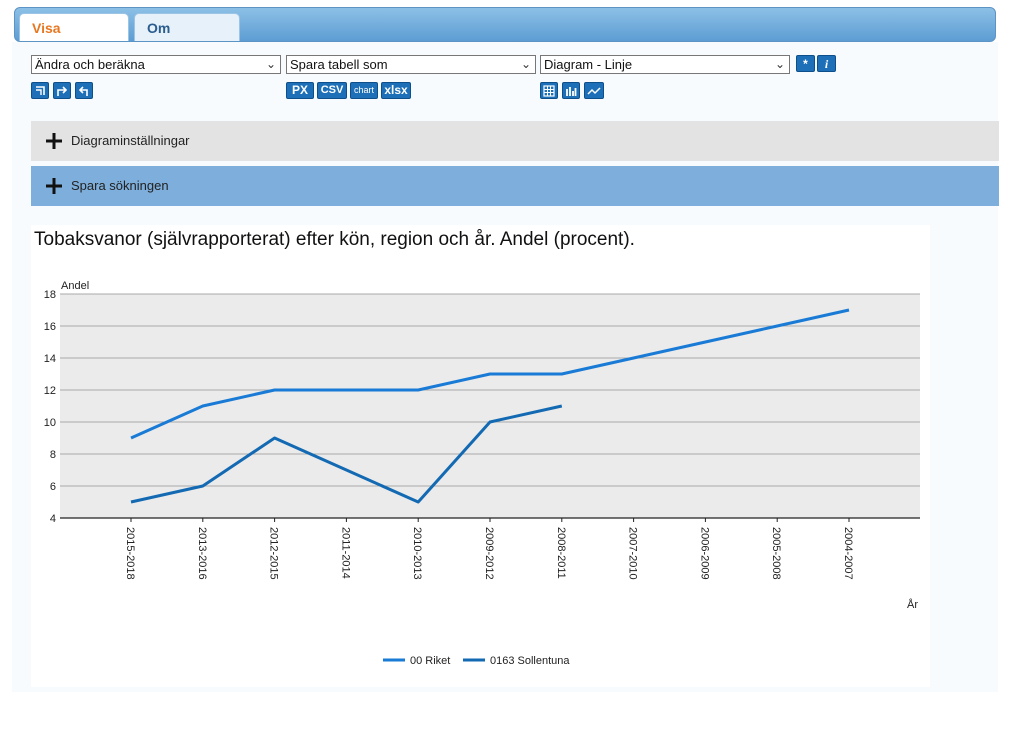  What do you see at coordinates (202, 553) in the screenshot?
I see `x-tick-label: 2013-2016` at bounding box center [202, 553].